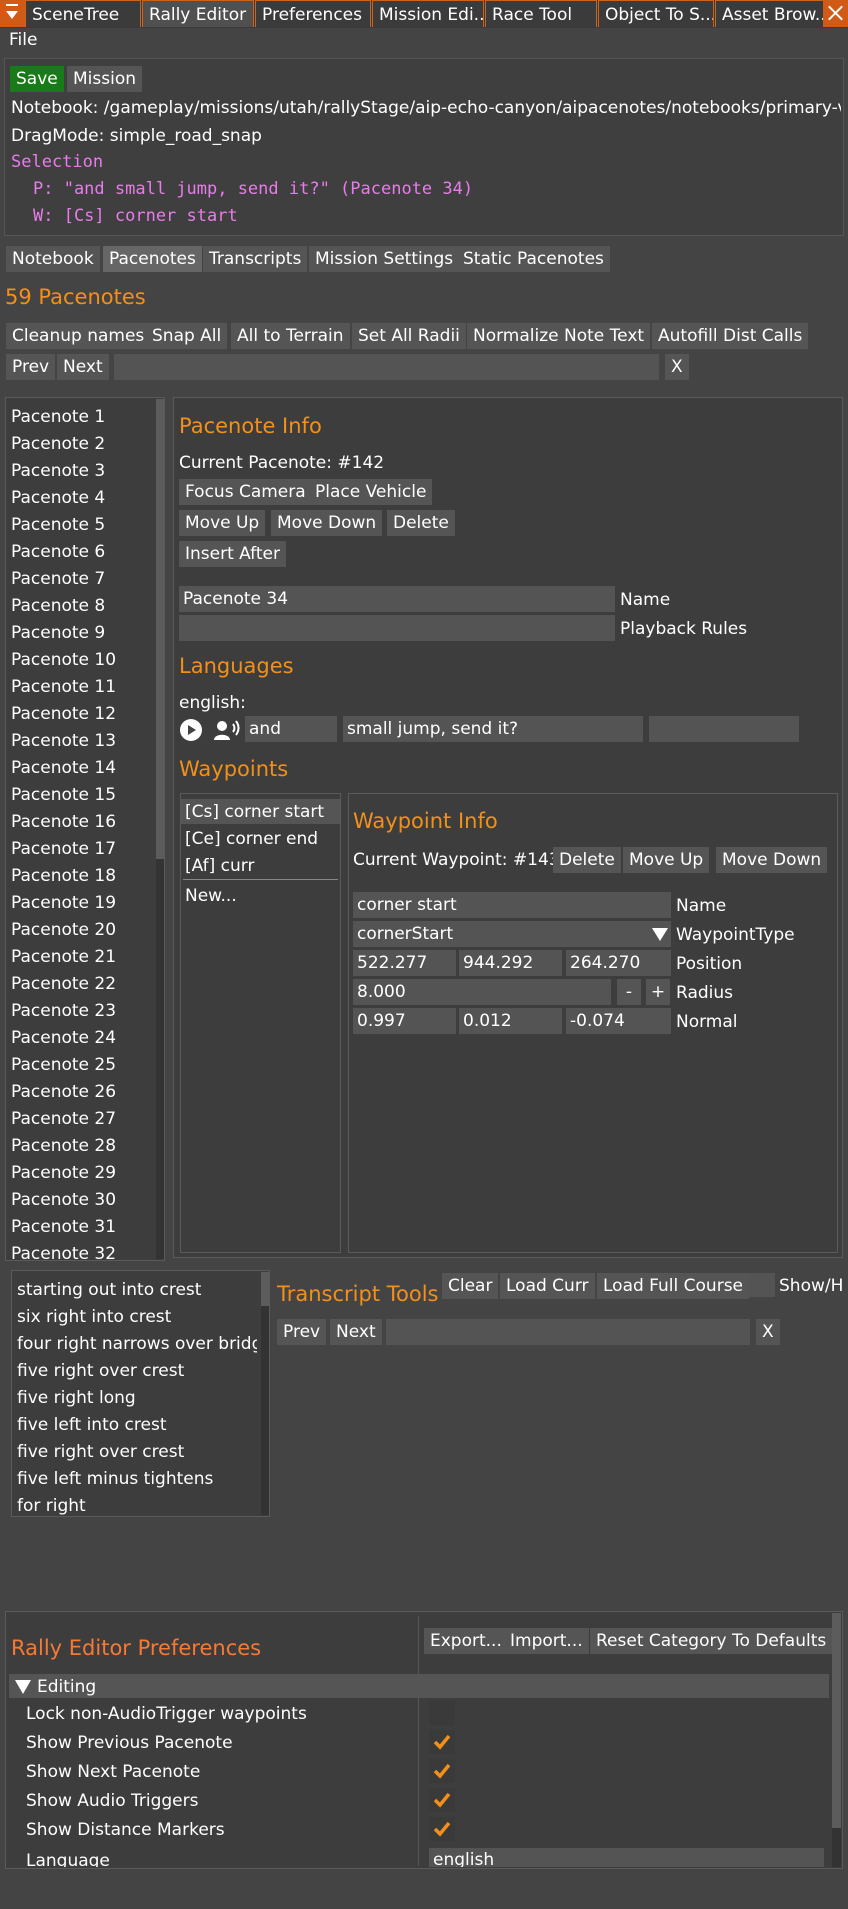  What do you see at coordinates (137, 1425) in the screenshot?
I see `transcript-list-item: five left into crest` at bounding box center [137, 1425].